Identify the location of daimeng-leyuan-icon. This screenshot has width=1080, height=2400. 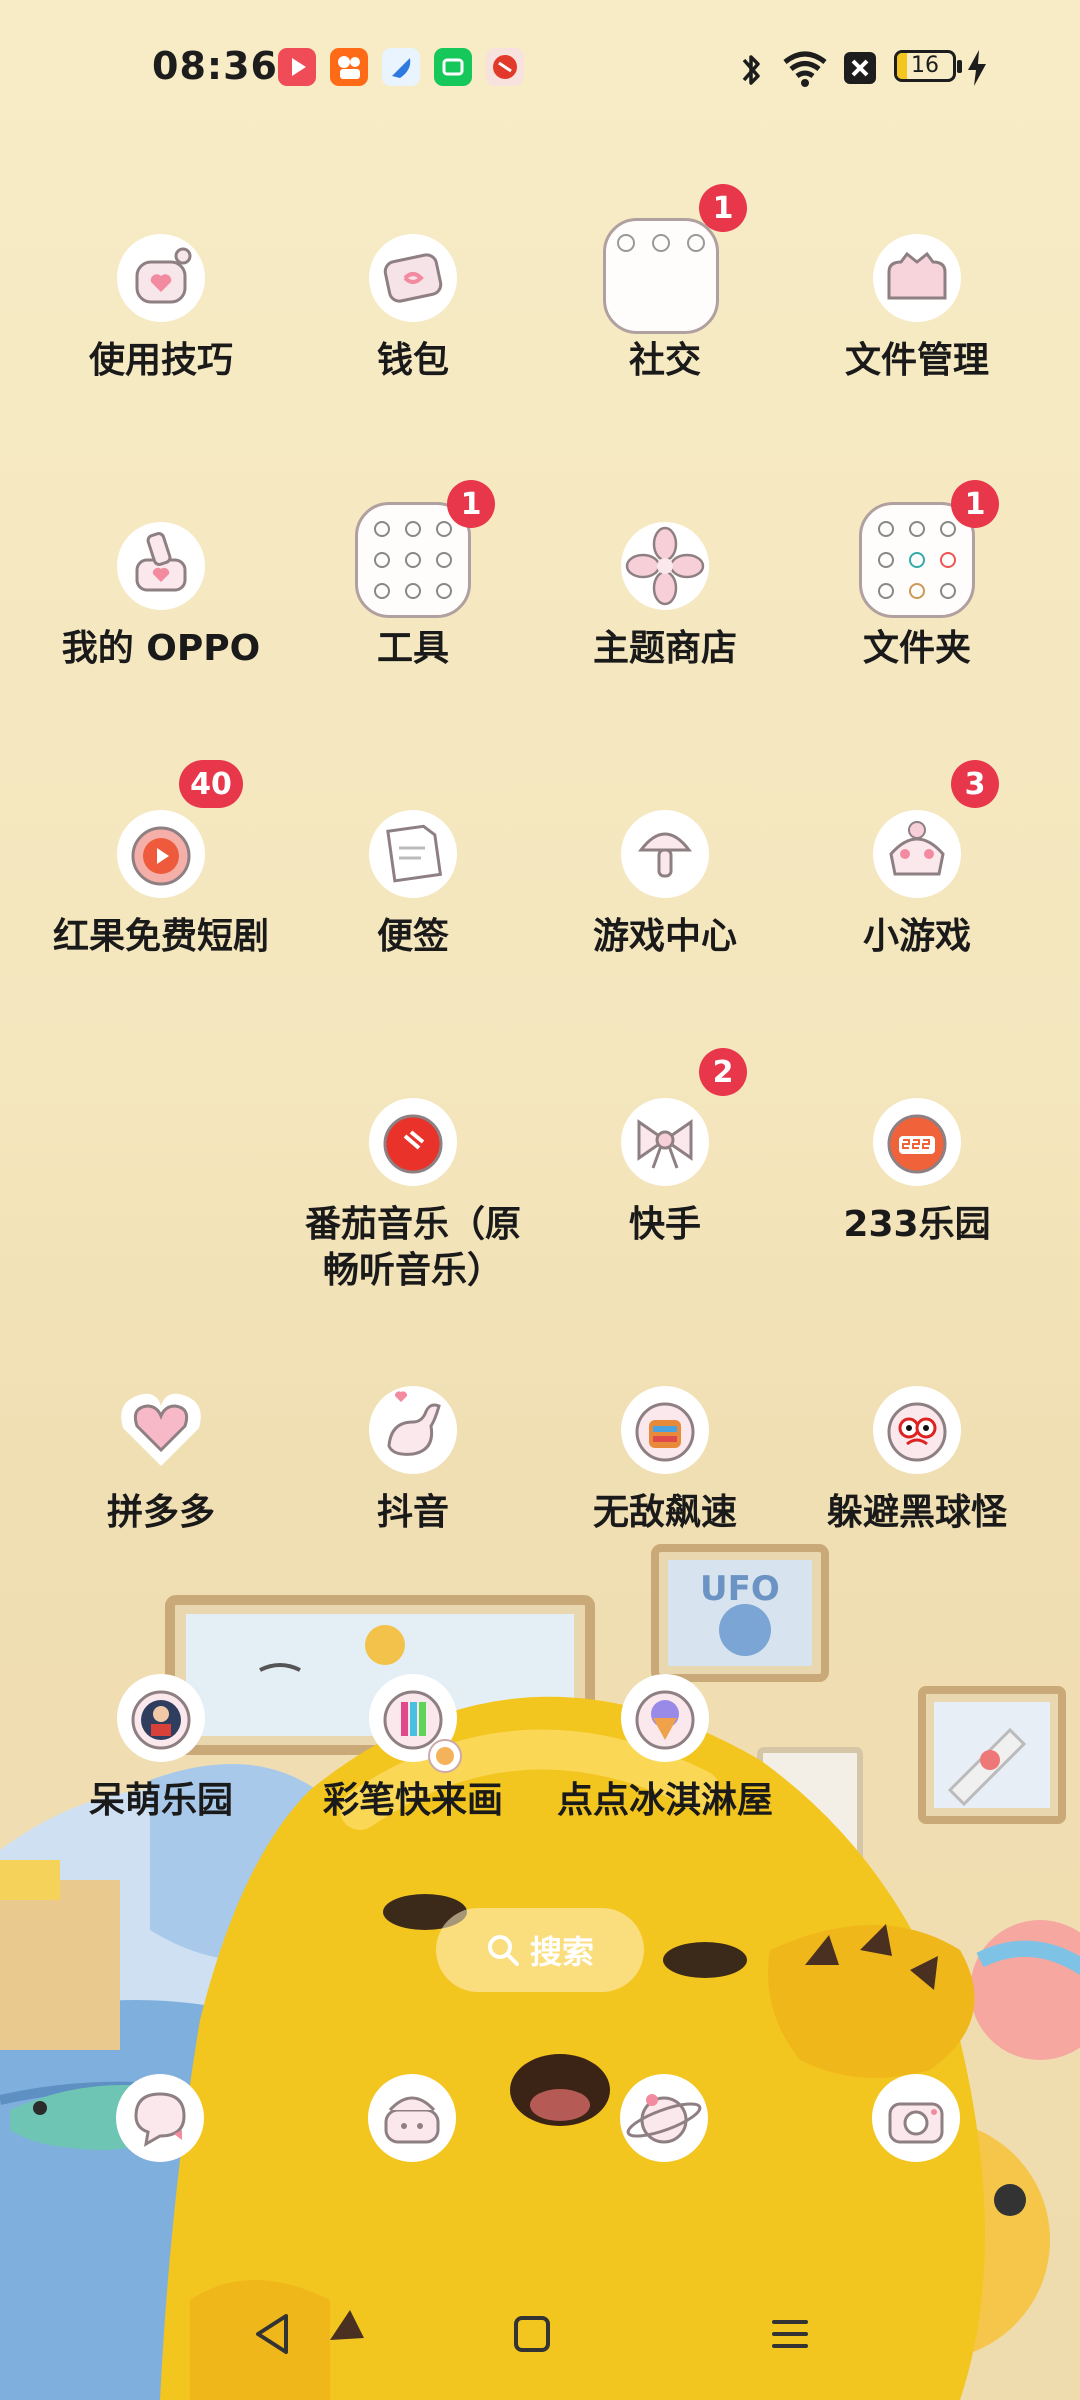
(161, 1716).